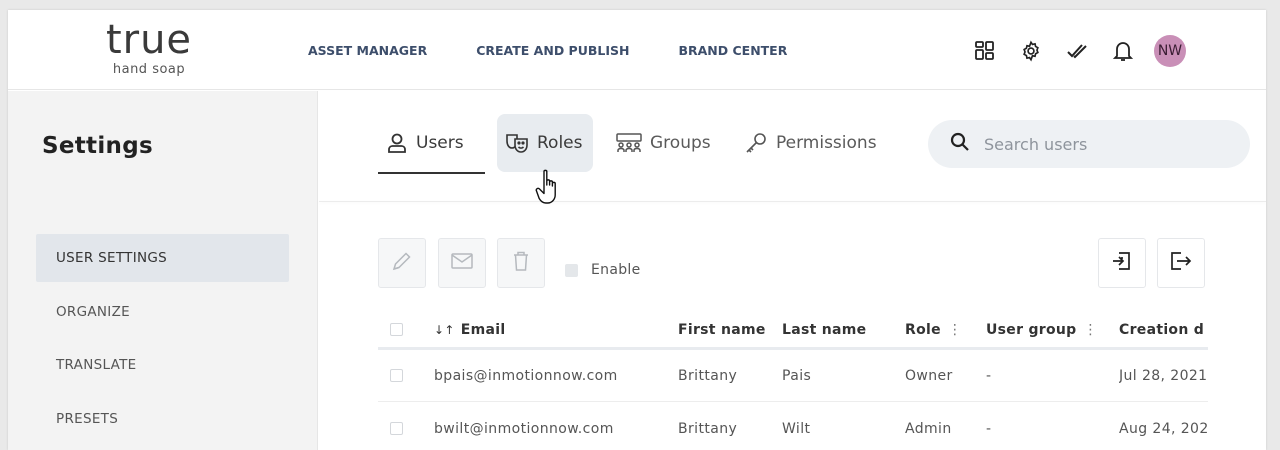 This screenshot has width=1280, height=450. I want to click on select-all-cell, so click(396, 329).